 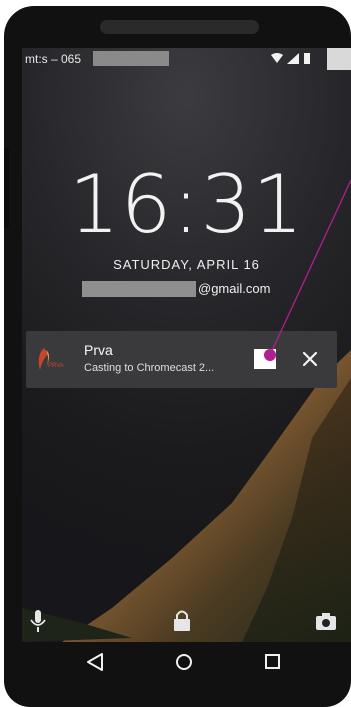 I want to click on carrier-label: mt:s – 065, so click(x=53, y=59).